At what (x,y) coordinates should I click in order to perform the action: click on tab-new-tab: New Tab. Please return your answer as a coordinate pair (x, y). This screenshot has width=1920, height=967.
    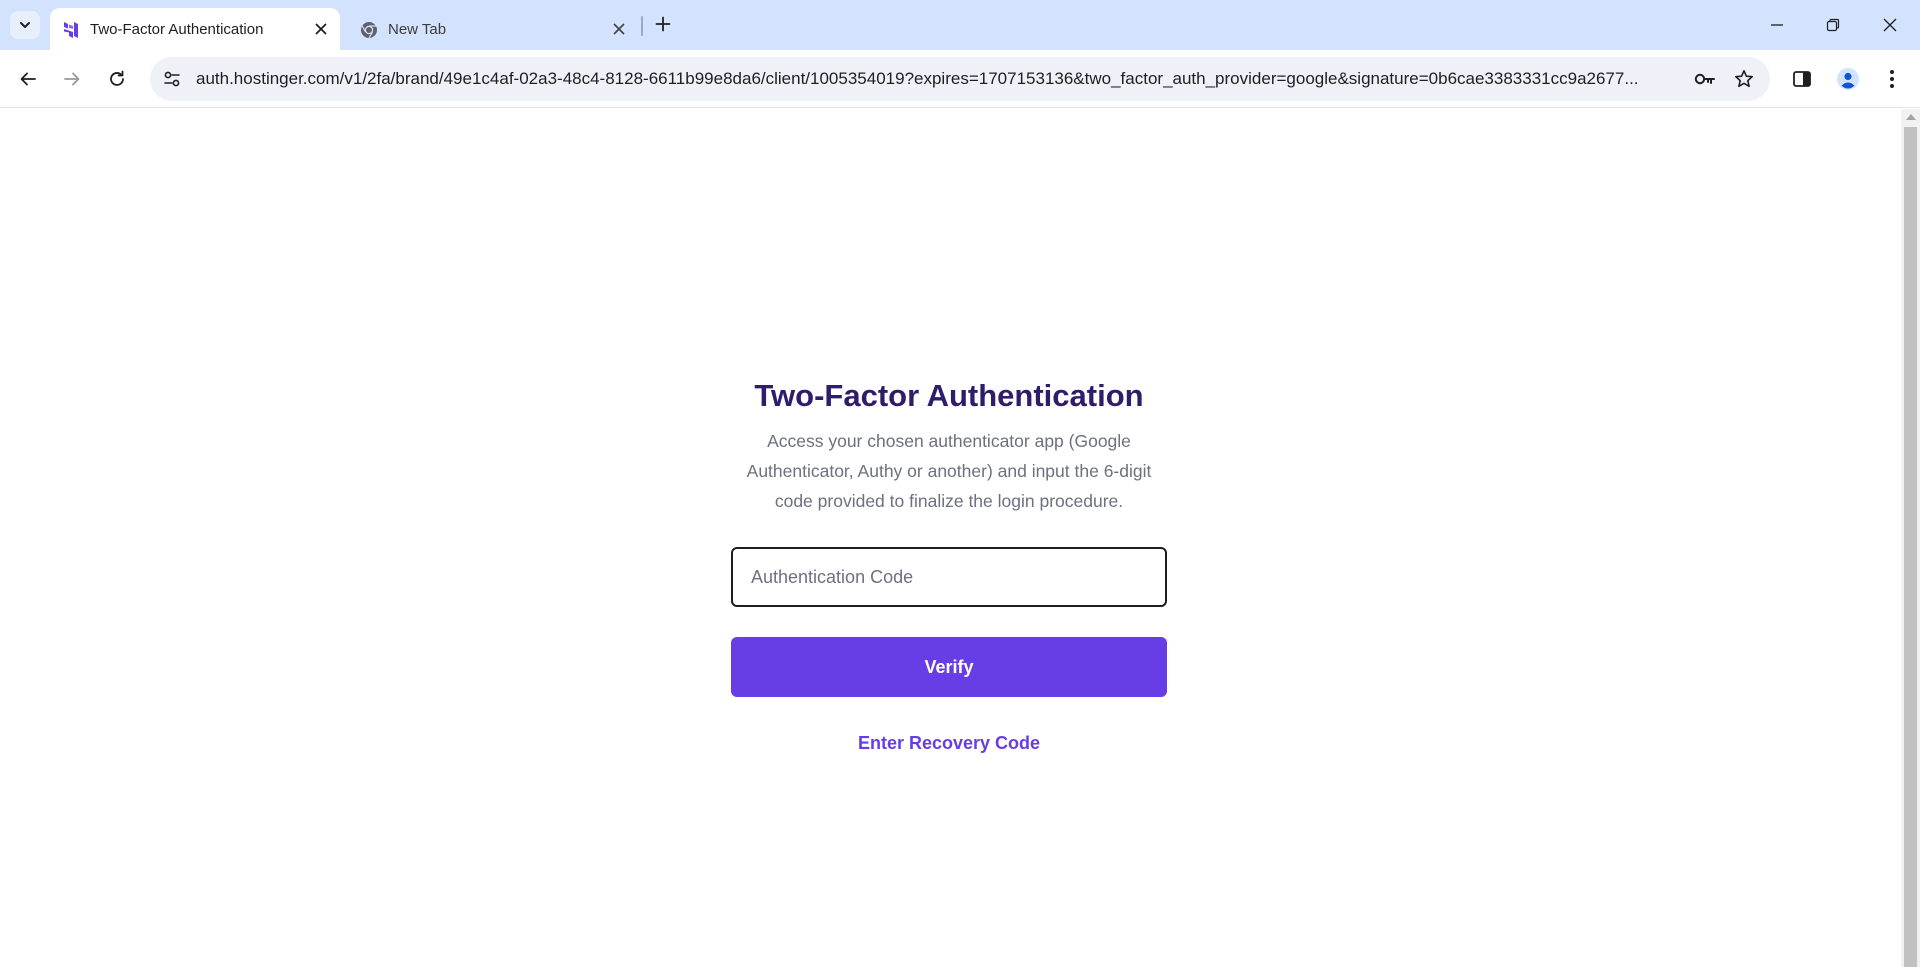
    Looking at the image, I should click on (493, 29).